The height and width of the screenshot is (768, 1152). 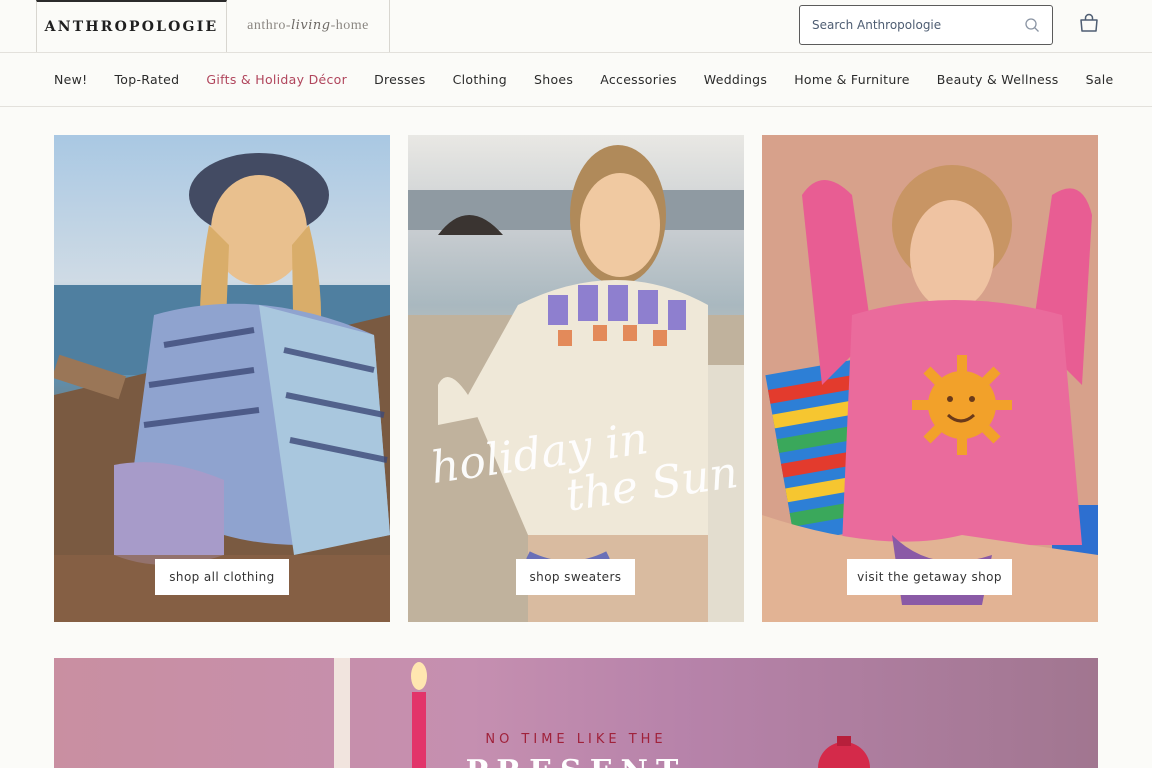 I want to click on nav-item-dresses: Dresses, so click(x=400, y=79).